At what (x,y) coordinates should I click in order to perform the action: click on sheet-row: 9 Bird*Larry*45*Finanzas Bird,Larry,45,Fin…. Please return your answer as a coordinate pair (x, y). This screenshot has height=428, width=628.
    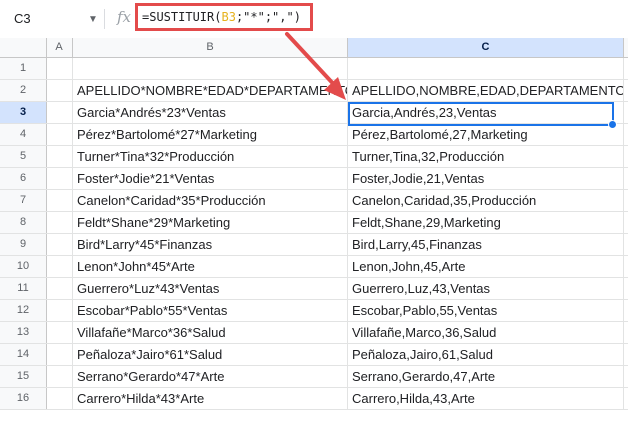
    Looking at the image, I should click on (314, 245).